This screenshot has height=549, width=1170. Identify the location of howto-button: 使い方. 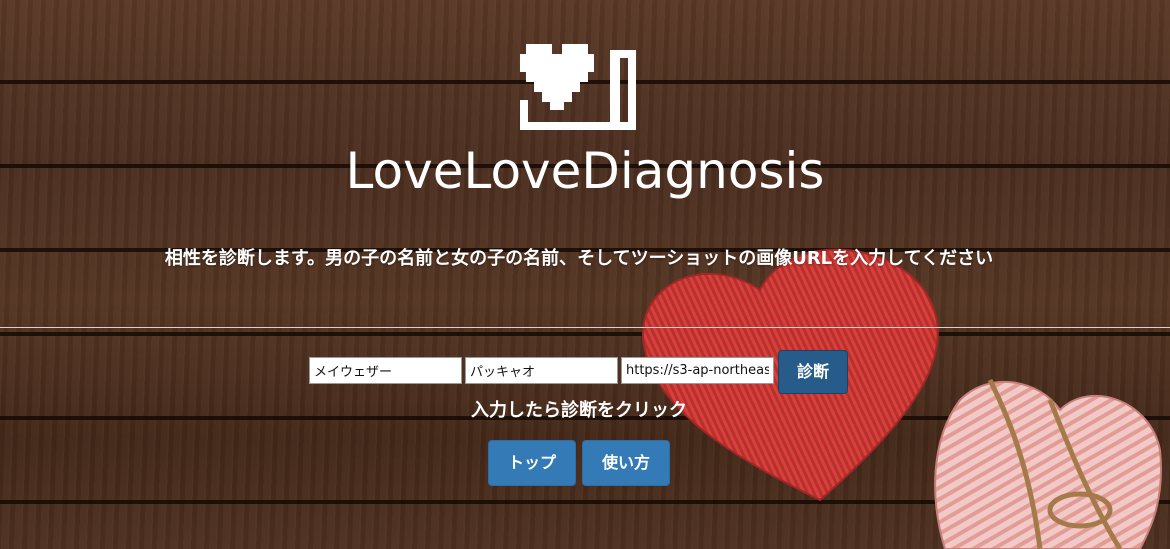
(626, 463).